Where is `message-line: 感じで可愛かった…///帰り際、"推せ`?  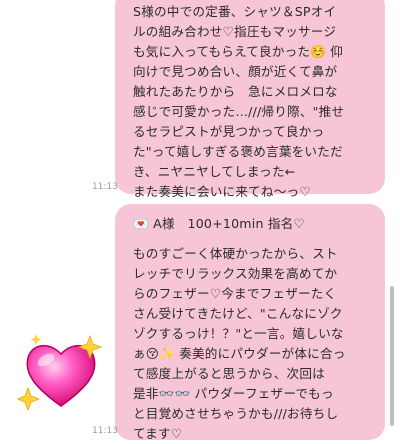 message-line: 感じで可愛かった…///帰り際、"推せ is located at coordinates (239, 111).